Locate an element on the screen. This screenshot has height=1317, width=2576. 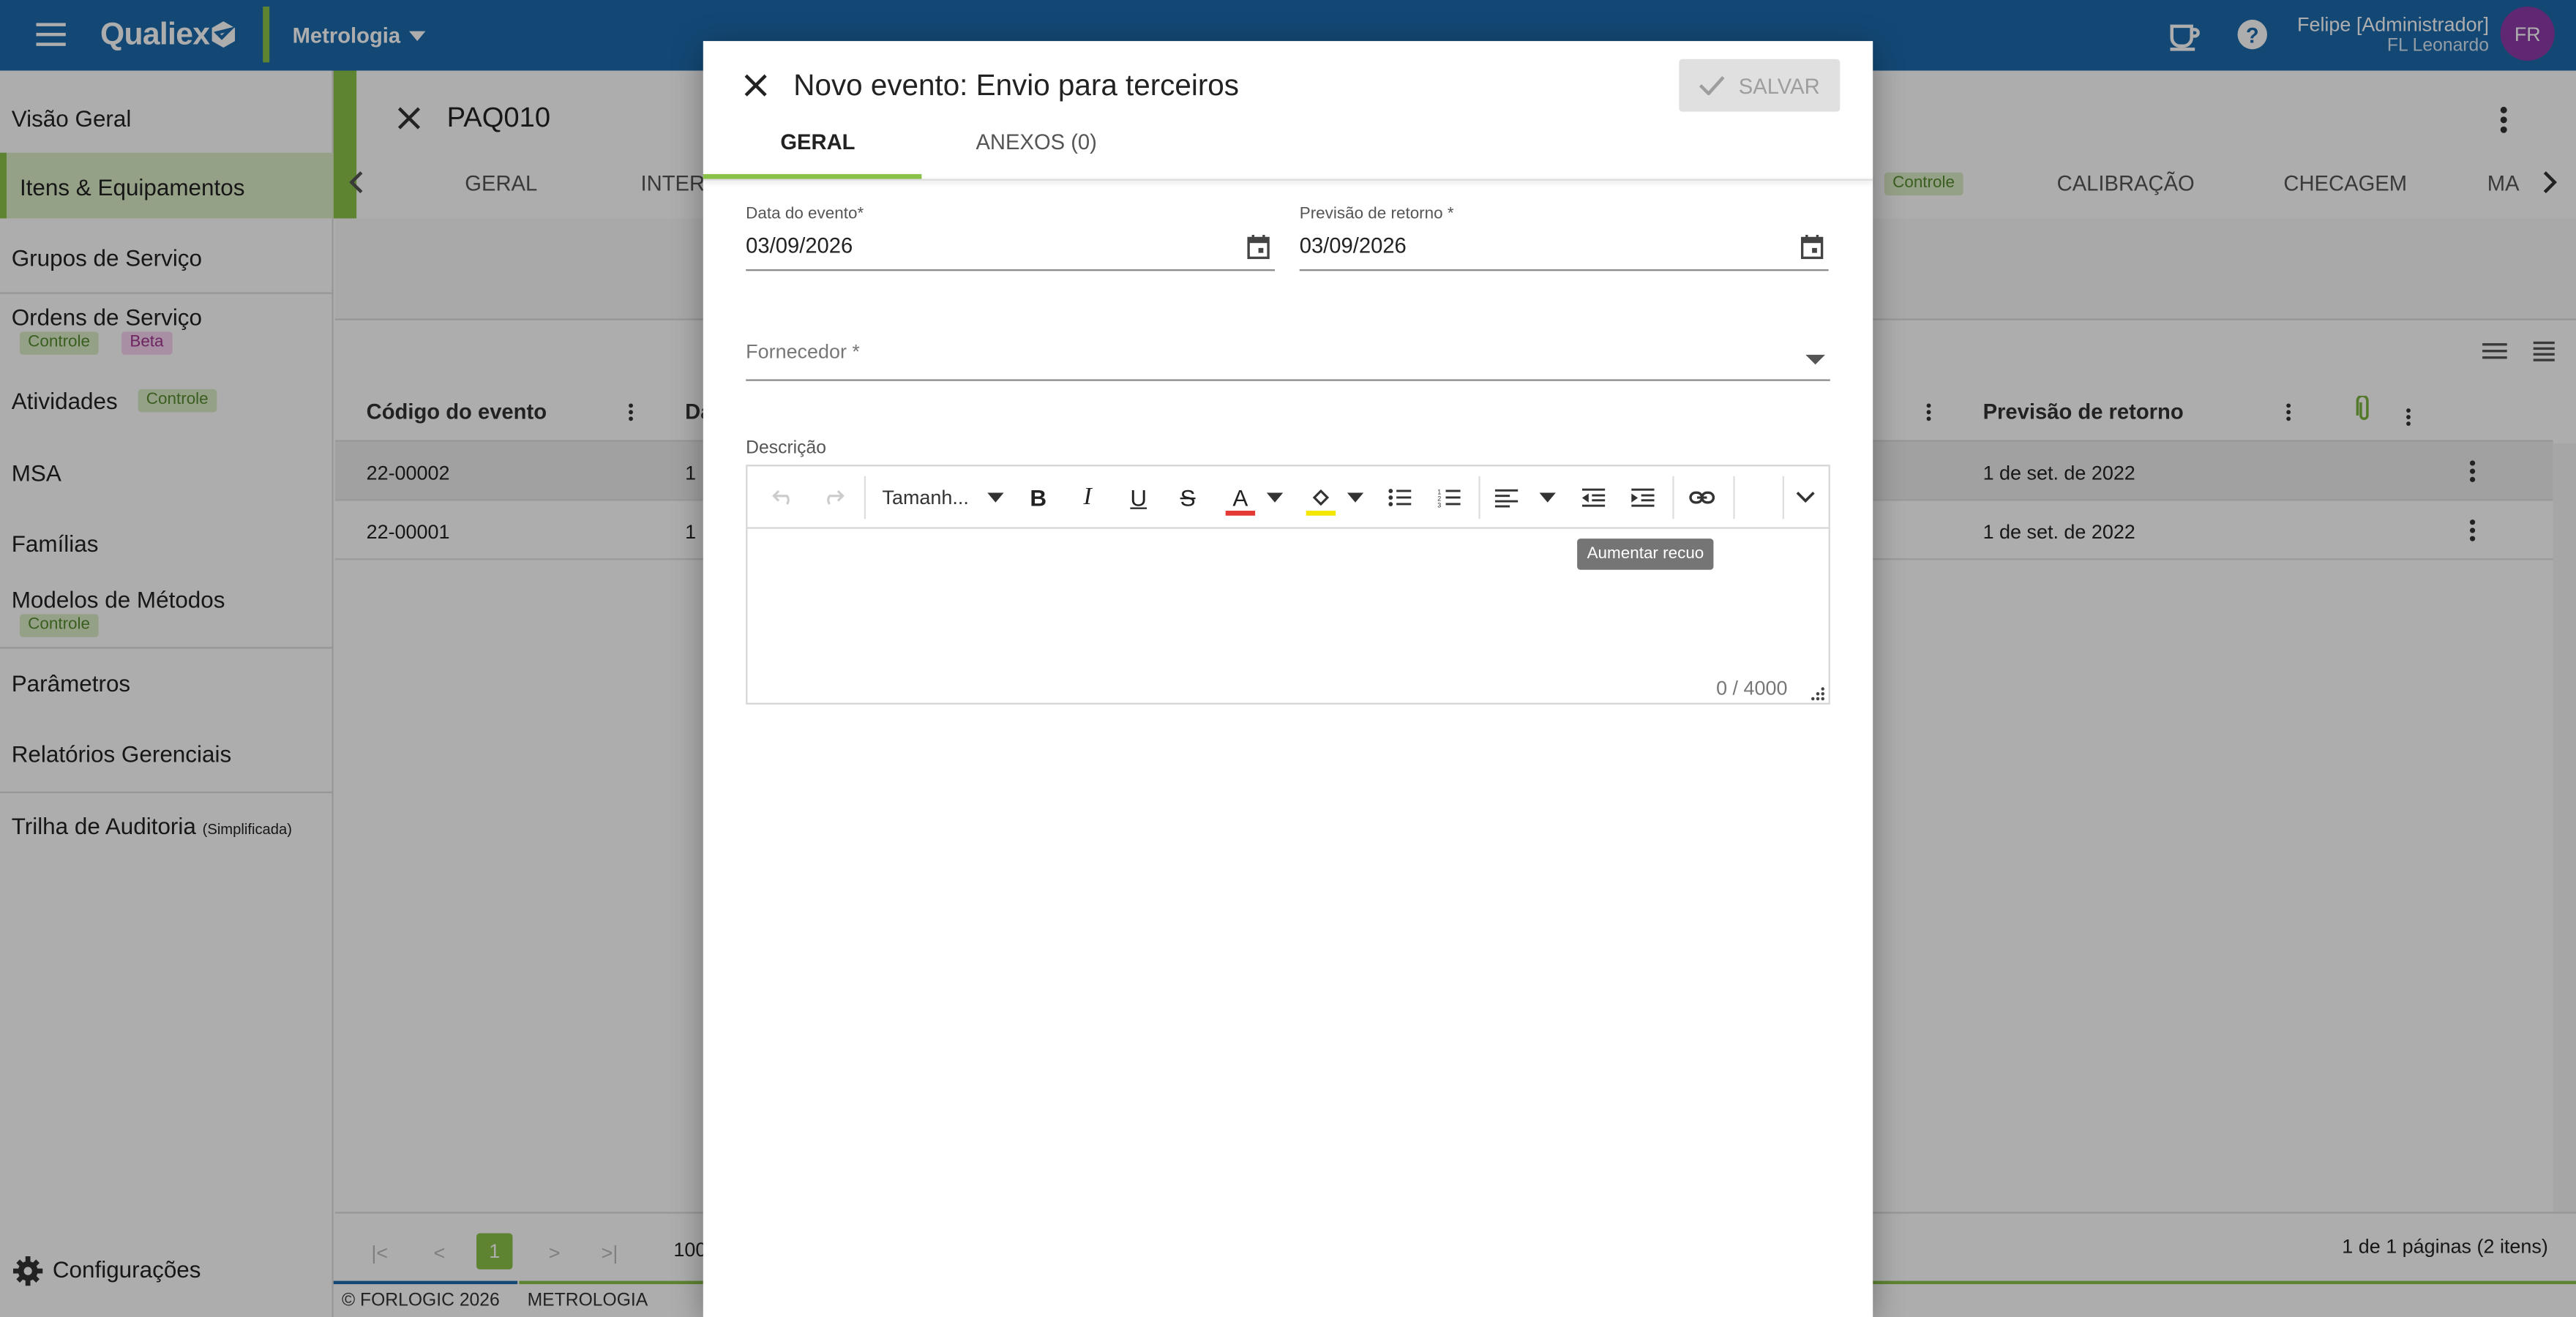
undo-icon is located at coordinates (783, 497).